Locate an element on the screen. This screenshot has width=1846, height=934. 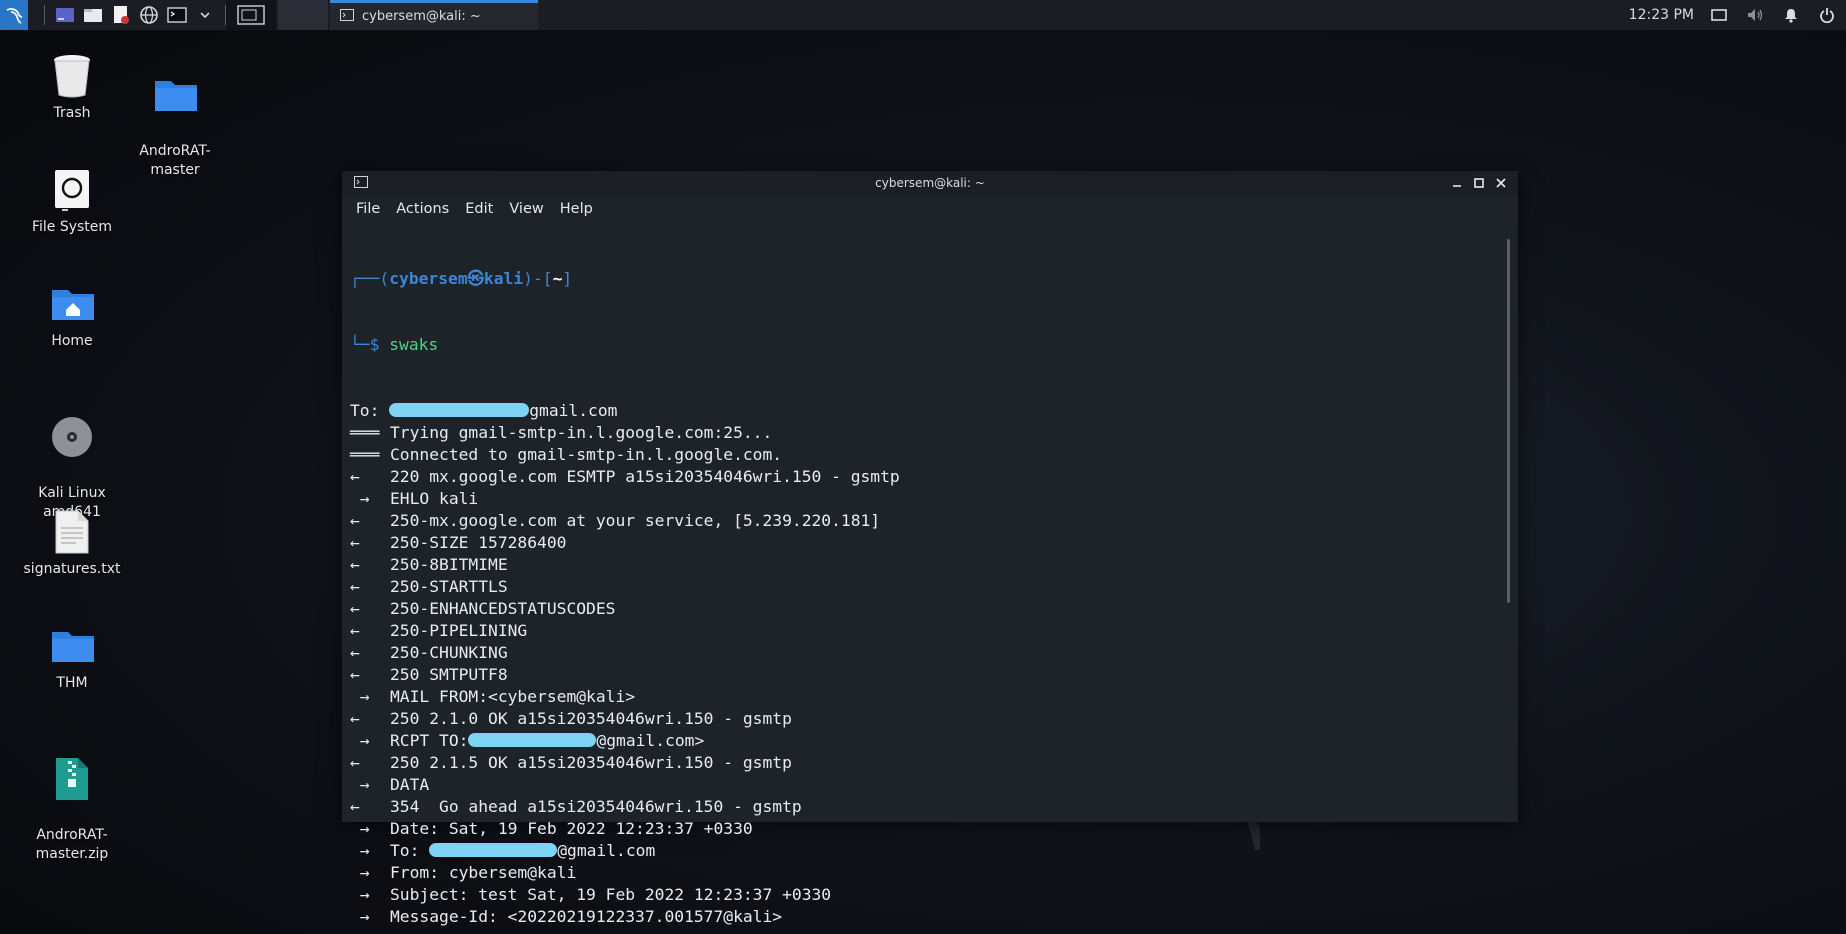
menu-view: View is located at coordinates (526, 209).